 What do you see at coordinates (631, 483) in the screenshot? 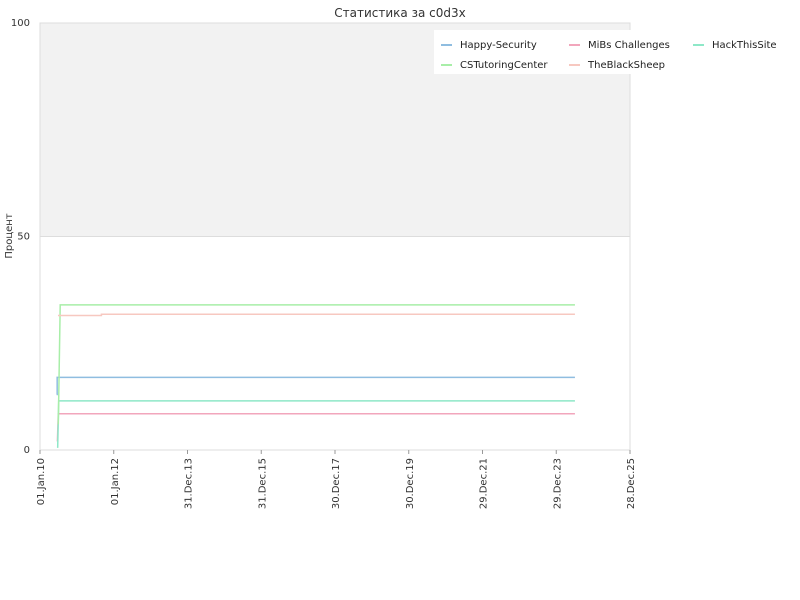
I see `x-tick-label: 28.Dec.25` at bounding box center [631, 483].